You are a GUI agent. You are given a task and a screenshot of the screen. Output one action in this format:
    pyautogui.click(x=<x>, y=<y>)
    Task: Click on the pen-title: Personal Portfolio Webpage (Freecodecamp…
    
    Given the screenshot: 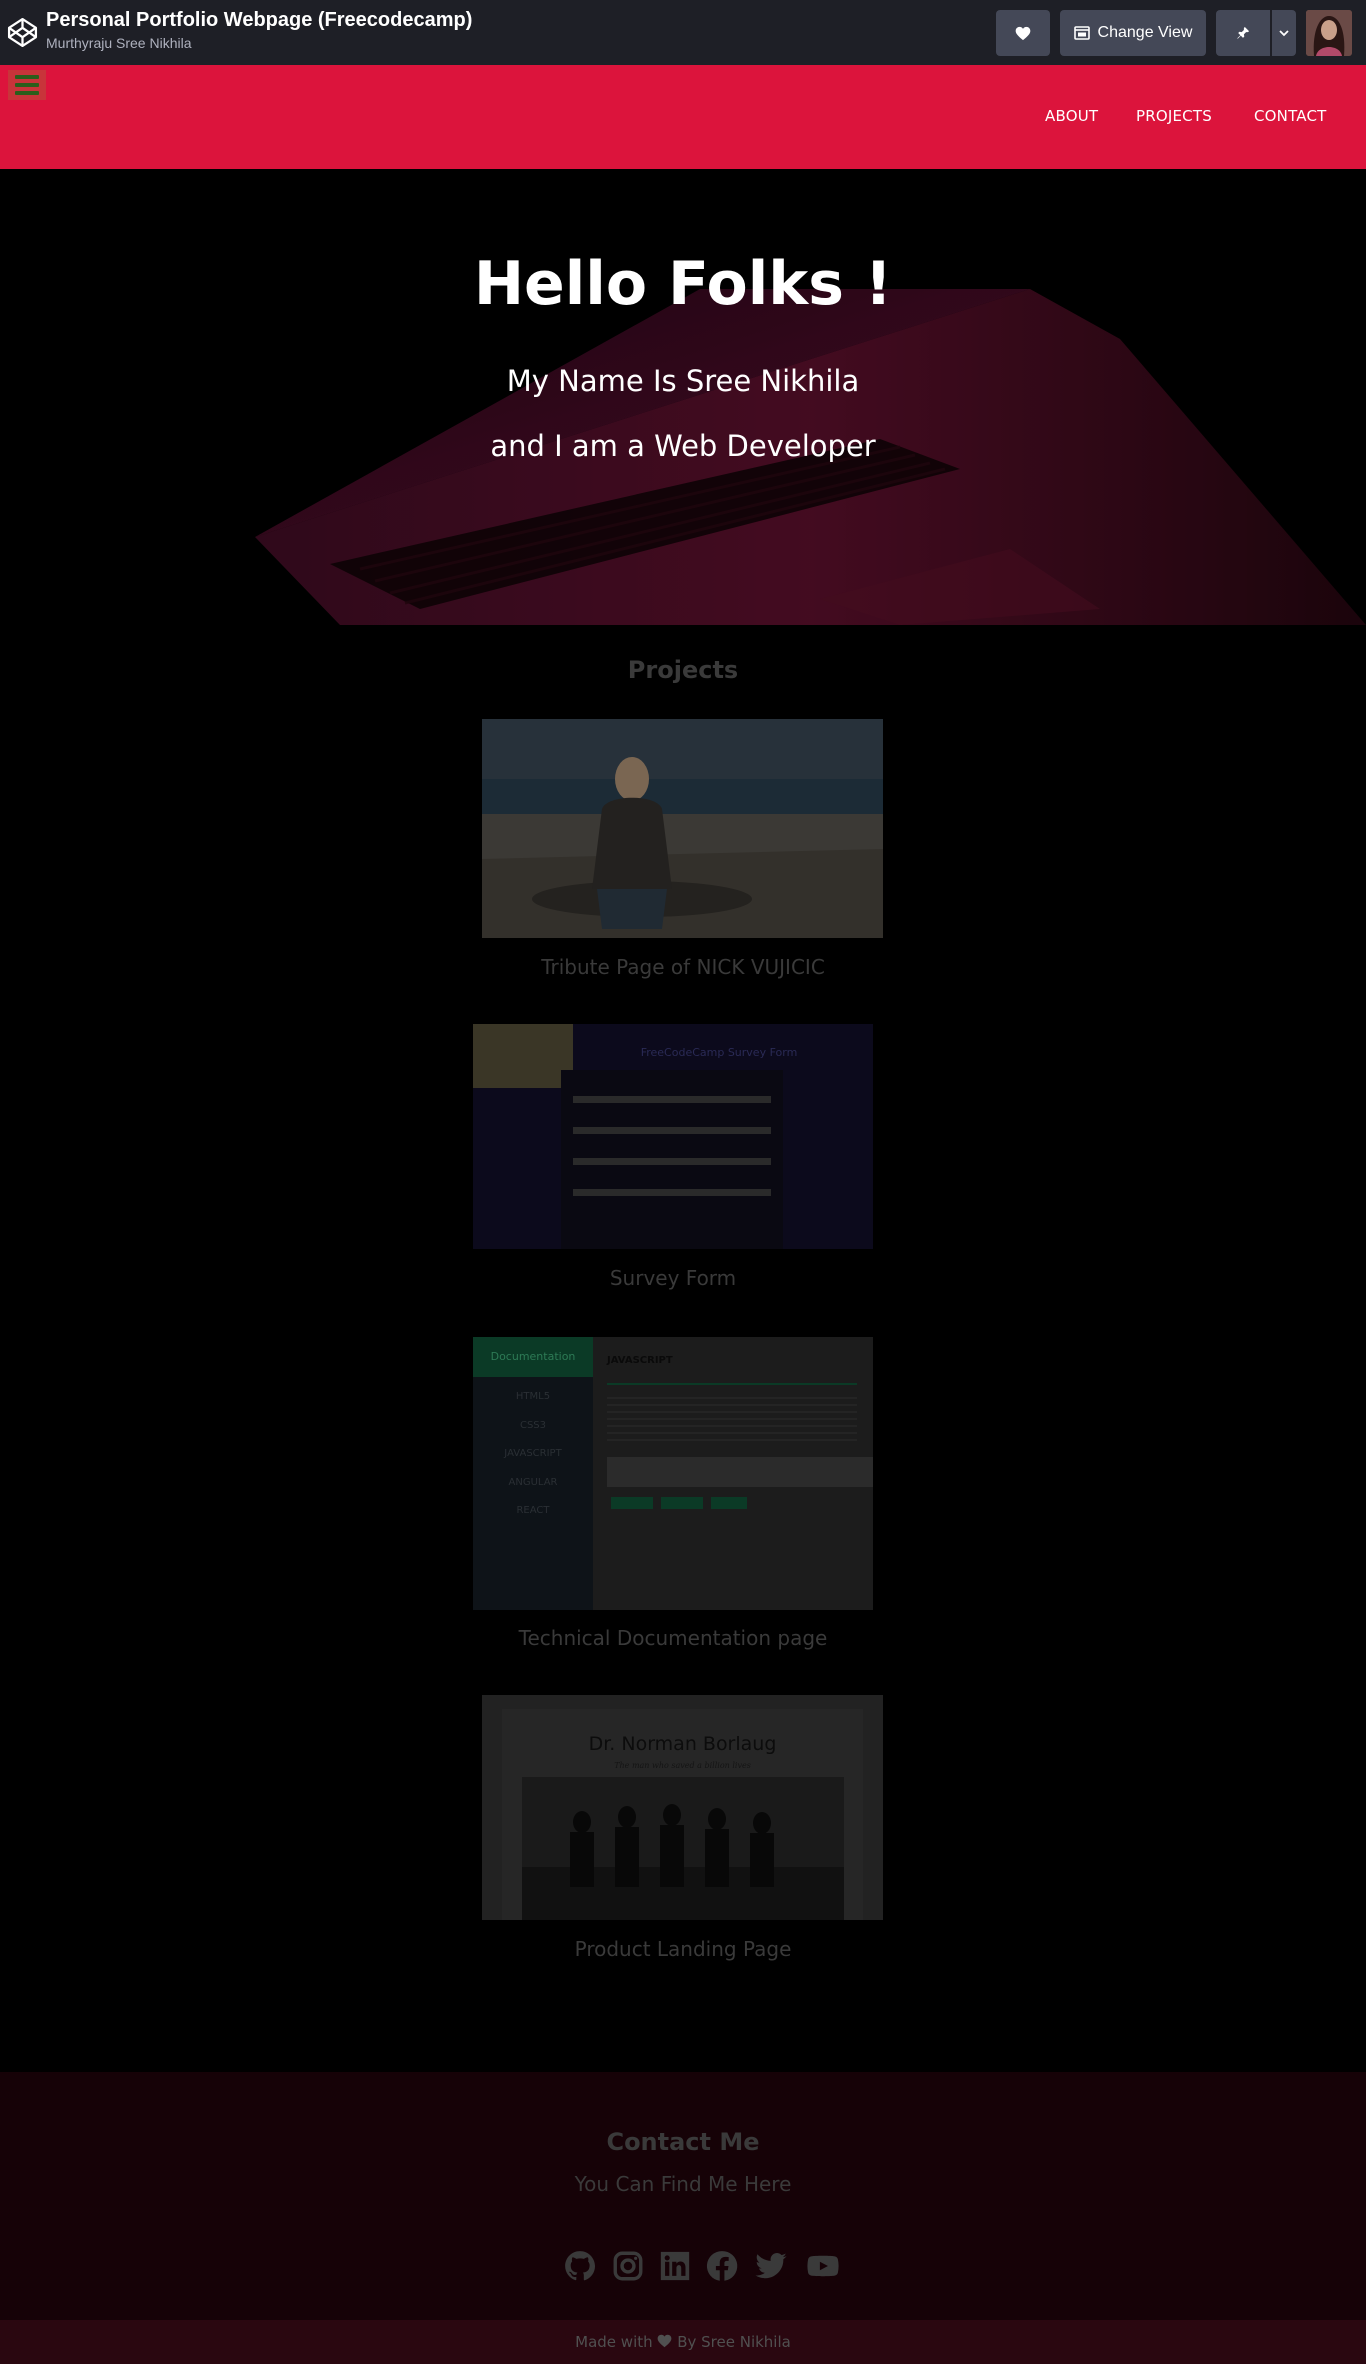 What is the action you would take?
    pyautogui.click(x=259, y=20)
    